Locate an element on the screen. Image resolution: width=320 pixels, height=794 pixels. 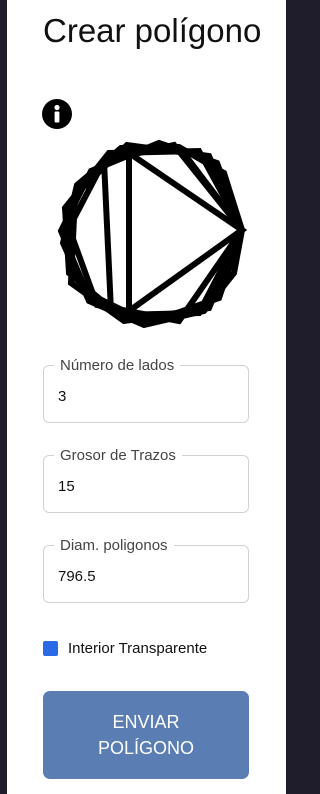
polygon-preview is located at coordinates (152, 234).